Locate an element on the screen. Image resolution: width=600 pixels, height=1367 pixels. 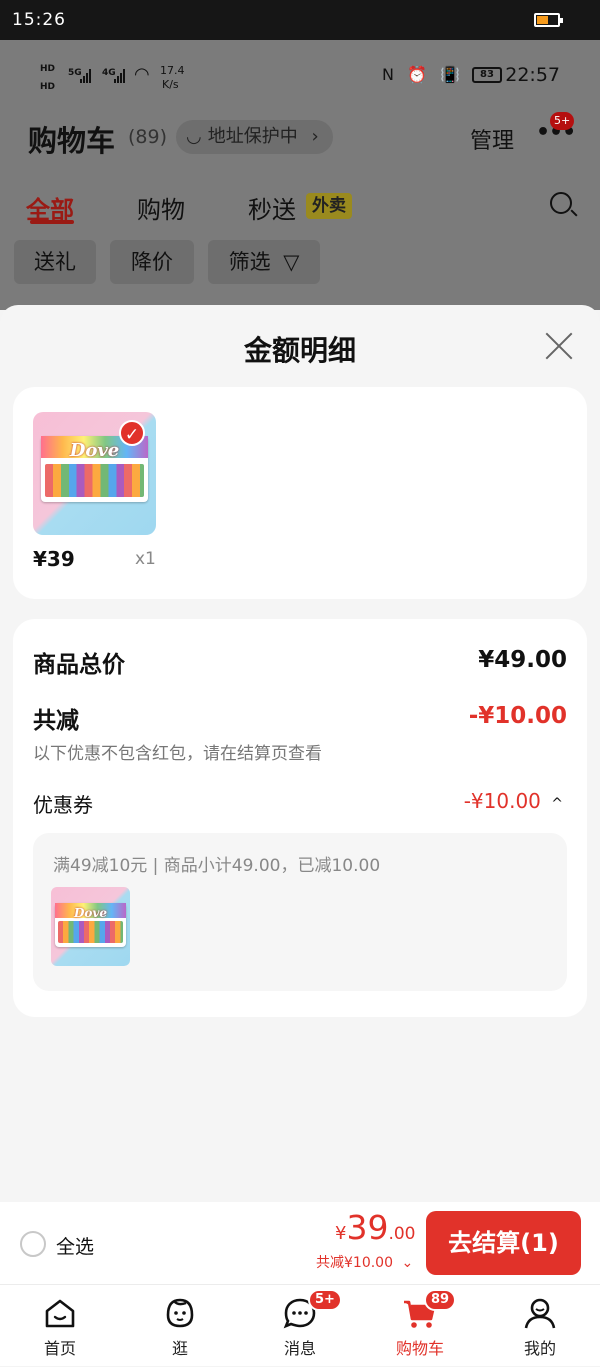
select-all-label: 全选 is located at coordinates (75, 1245).